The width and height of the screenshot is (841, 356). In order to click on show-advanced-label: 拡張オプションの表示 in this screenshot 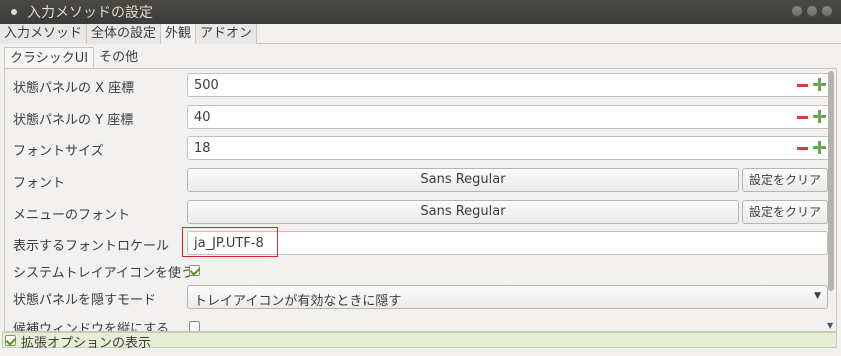, I will do `click(86, 341)`.